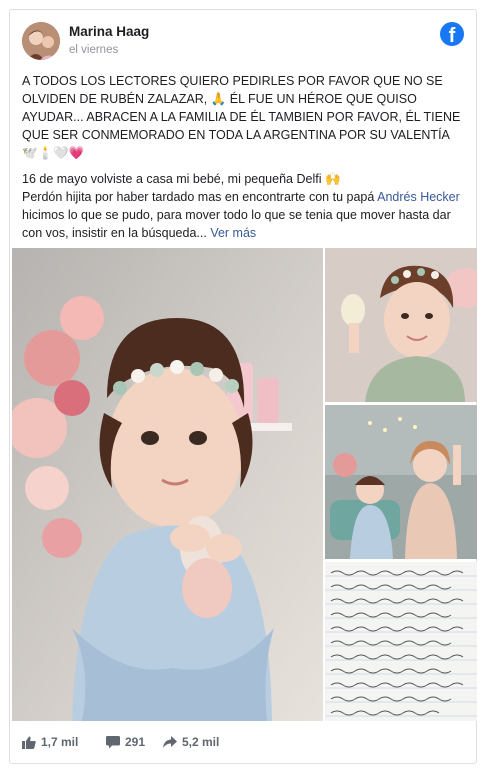 The width and height of the screenshot is (486, 773). Describe the element at coordinates (113, 741) in the screenshot. I see `comment-icon` at that location.